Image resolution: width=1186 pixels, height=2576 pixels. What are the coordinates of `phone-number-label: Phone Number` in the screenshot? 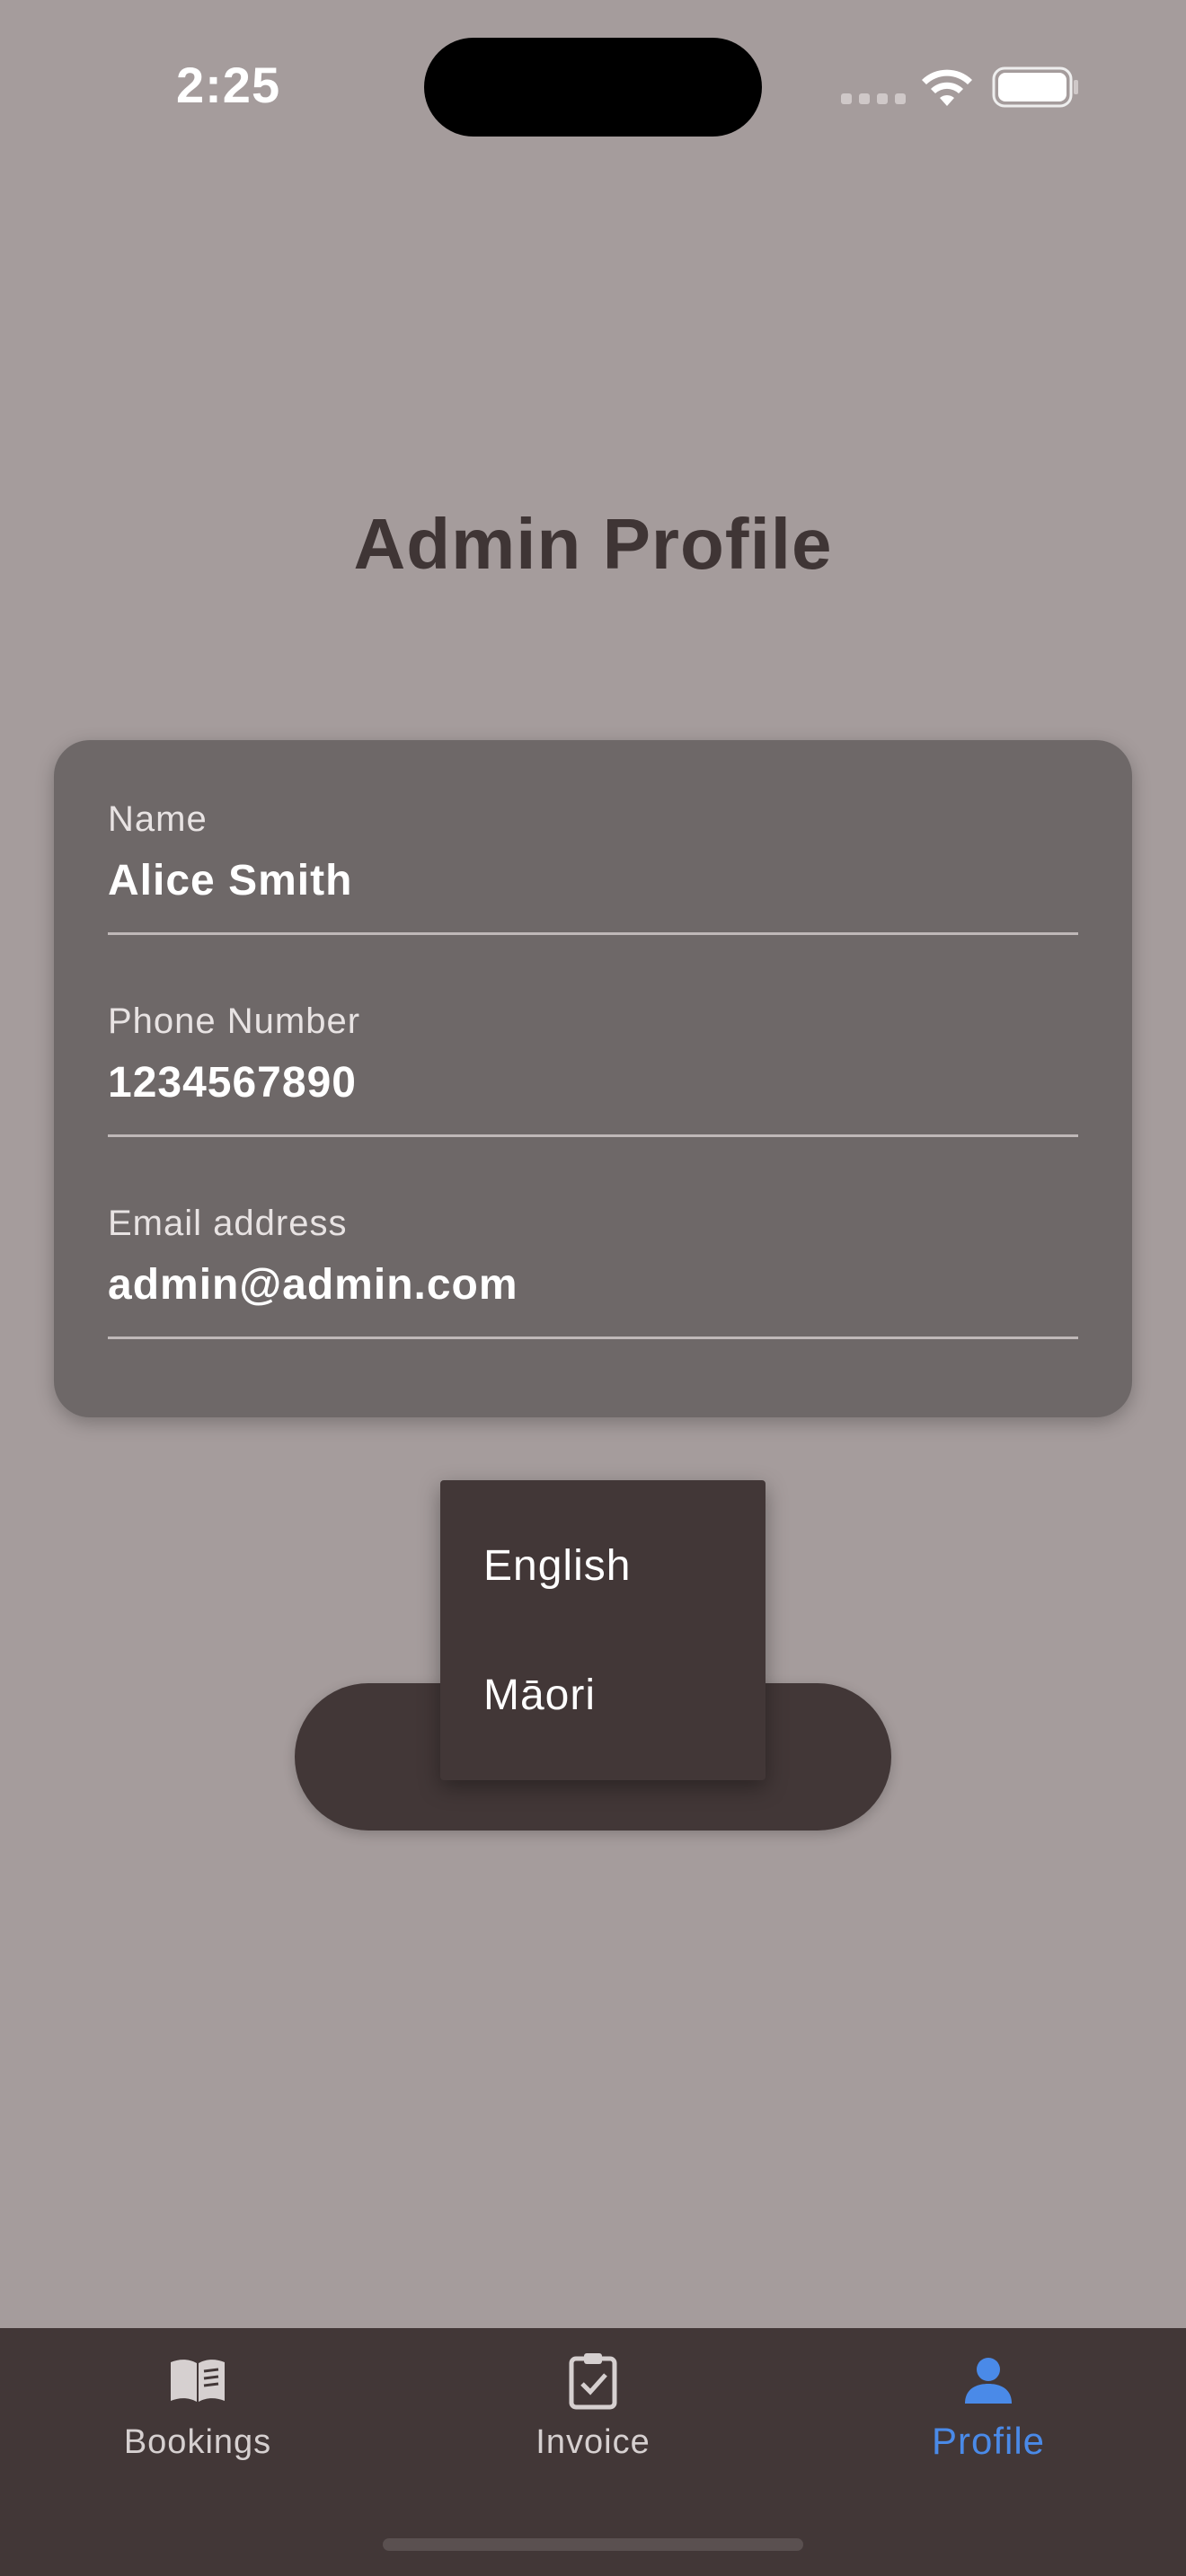 It's located at (234, 1021).